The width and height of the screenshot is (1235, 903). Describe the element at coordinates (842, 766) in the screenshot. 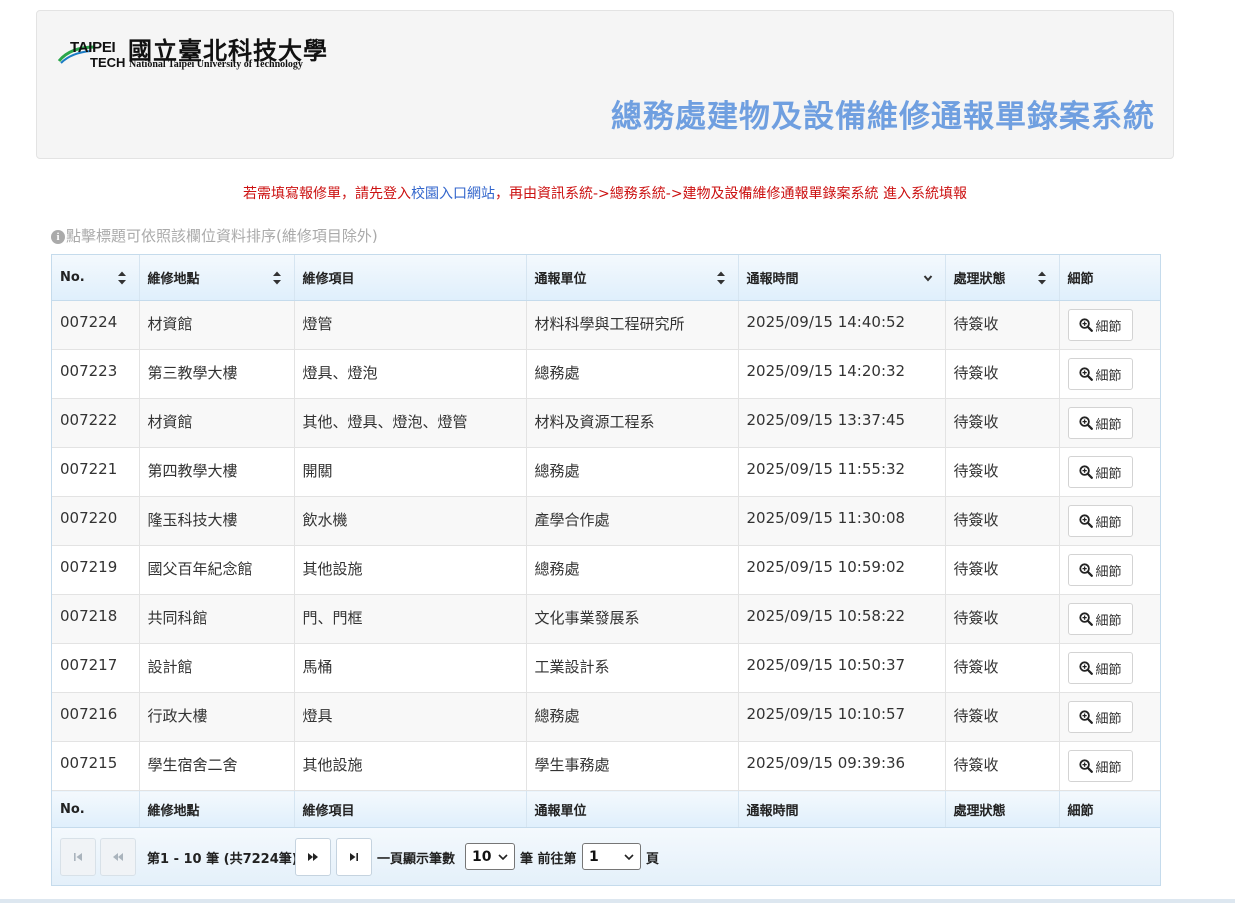

I see `row-time: 2025/09/15 09:39:36` at that location.